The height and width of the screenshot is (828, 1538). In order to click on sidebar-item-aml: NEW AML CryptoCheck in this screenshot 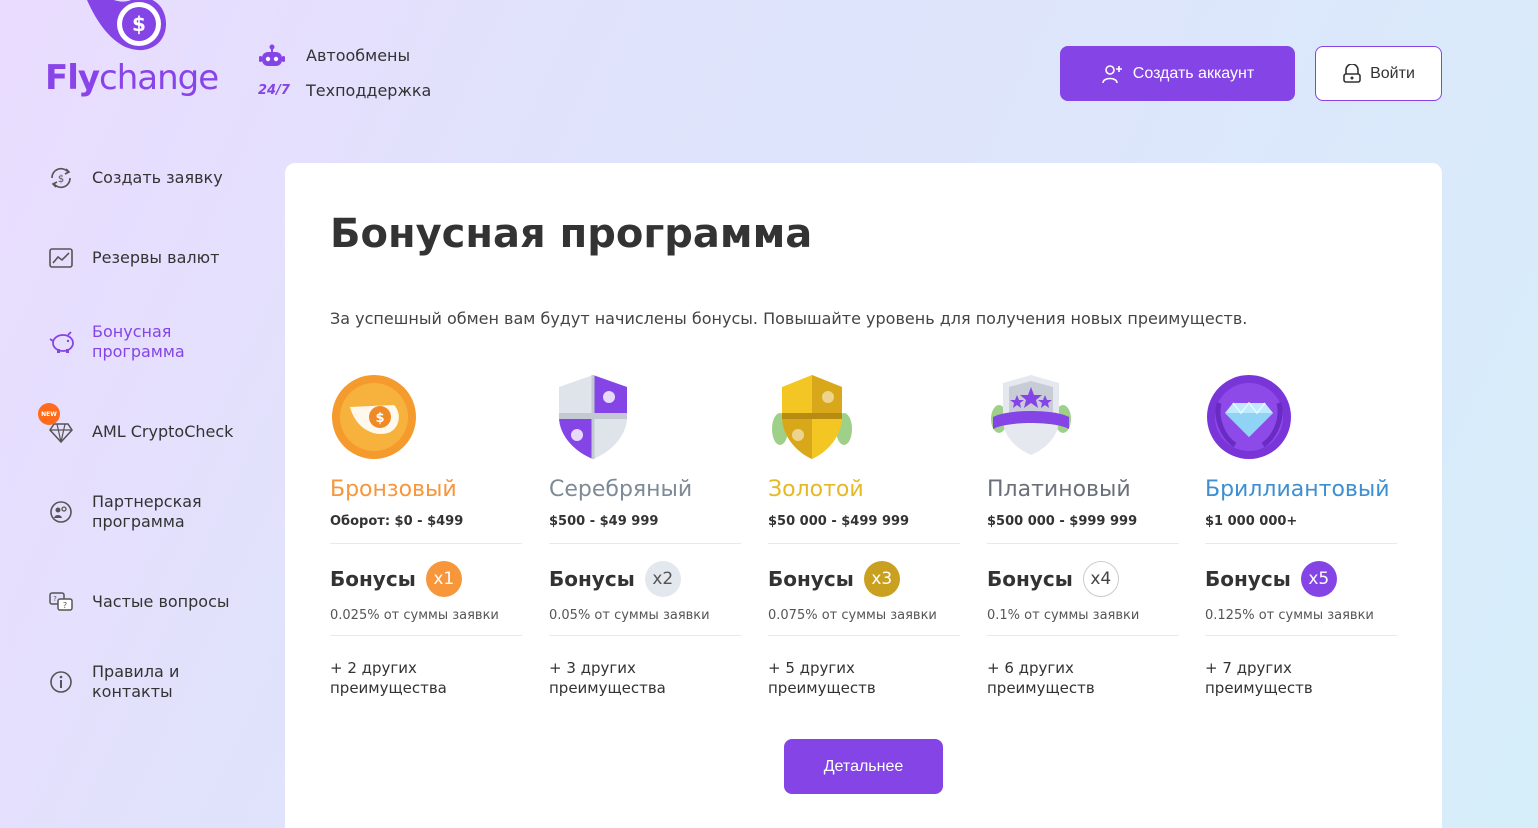, I will do `click(148, 425)`.